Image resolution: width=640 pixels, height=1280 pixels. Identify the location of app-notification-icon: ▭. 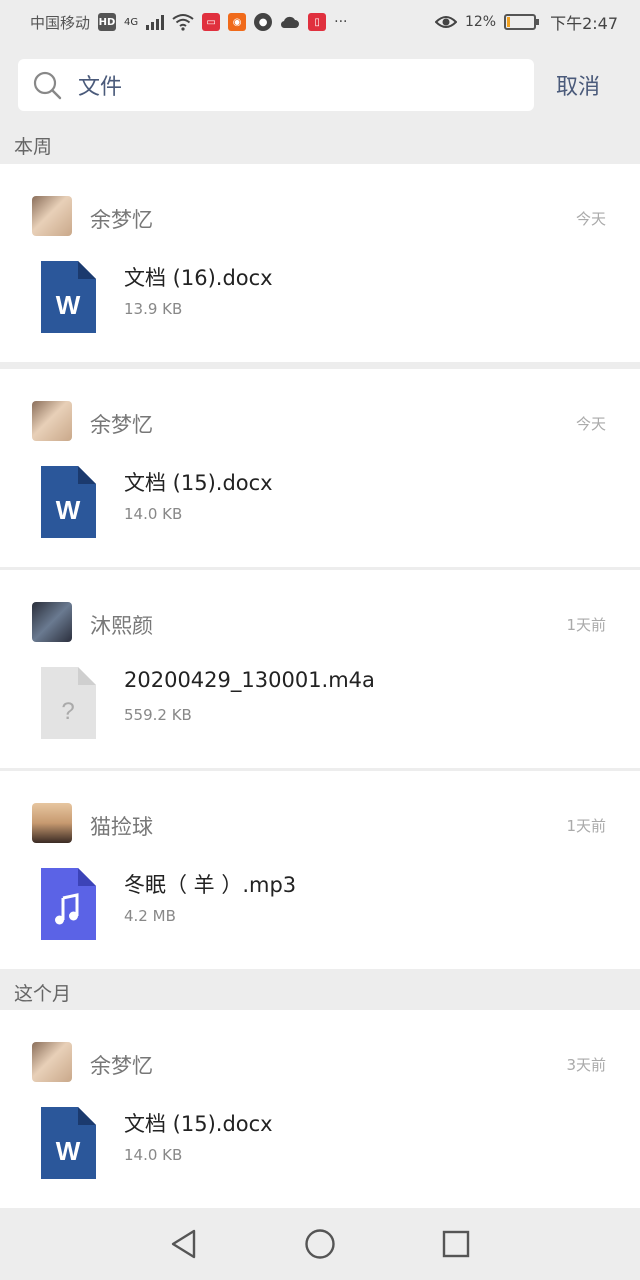
(211, 22).